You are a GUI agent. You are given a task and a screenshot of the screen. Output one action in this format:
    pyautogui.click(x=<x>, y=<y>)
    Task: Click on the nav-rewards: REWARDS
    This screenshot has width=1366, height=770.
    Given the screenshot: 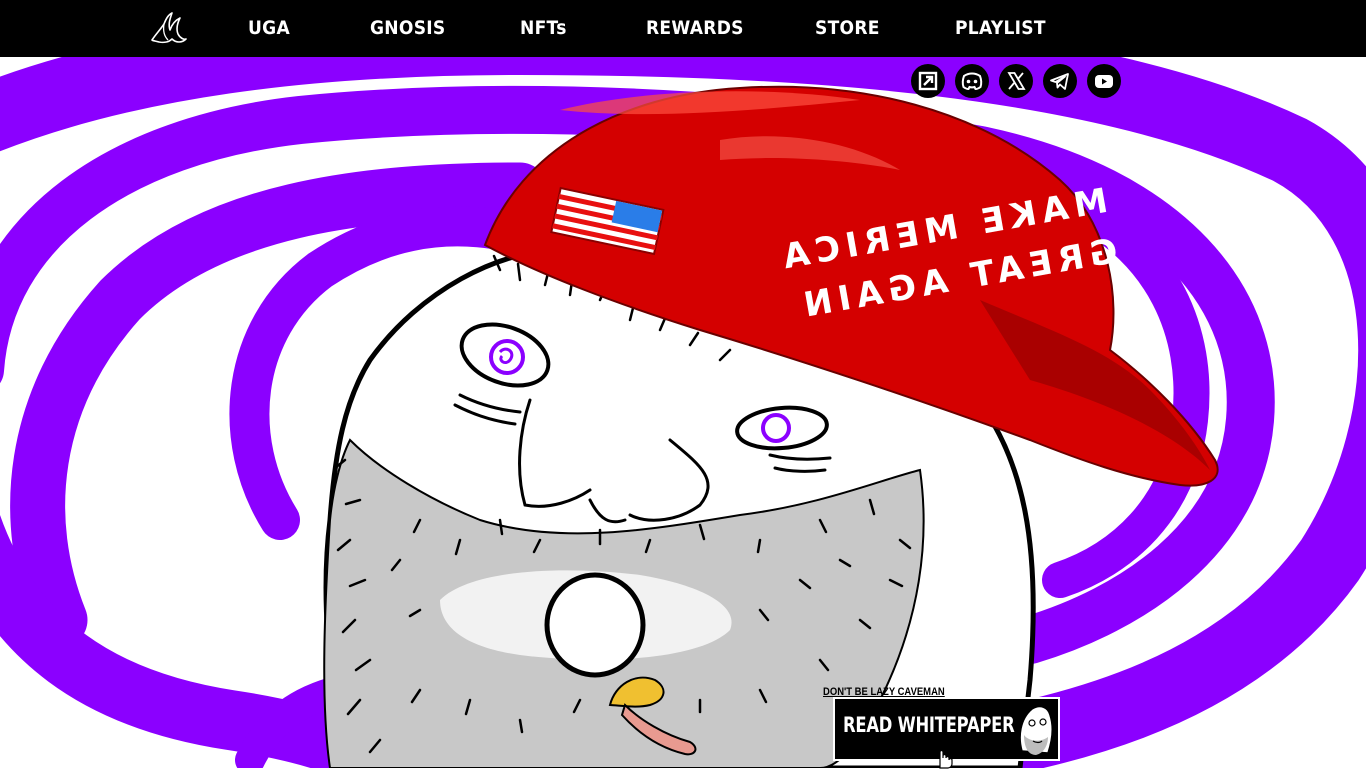 What is the action you would take?
    pyautogui.click(x=695, y=28)
    